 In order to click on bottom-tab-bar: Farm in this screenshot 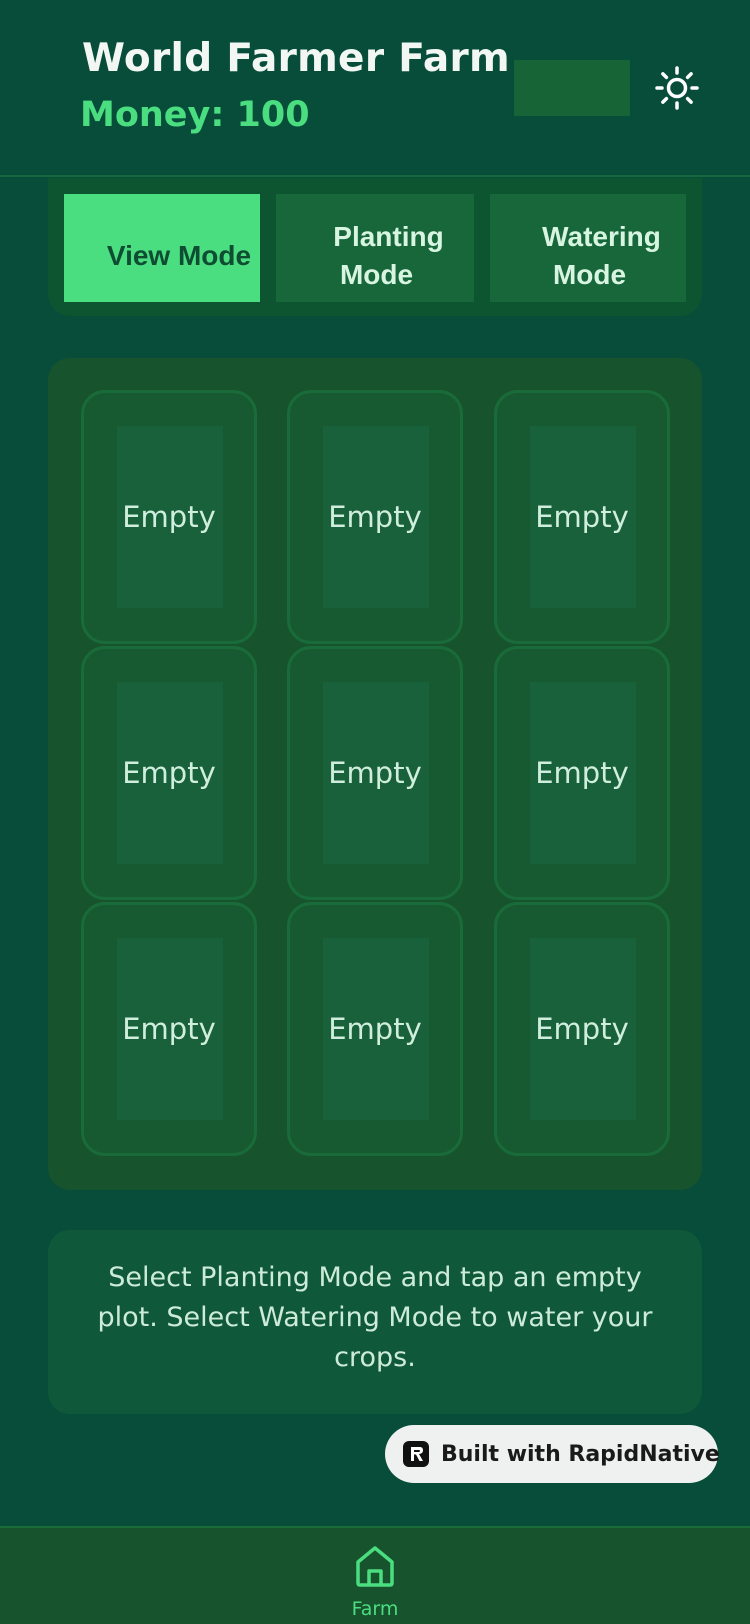, I will do `click(375, 1575)`.